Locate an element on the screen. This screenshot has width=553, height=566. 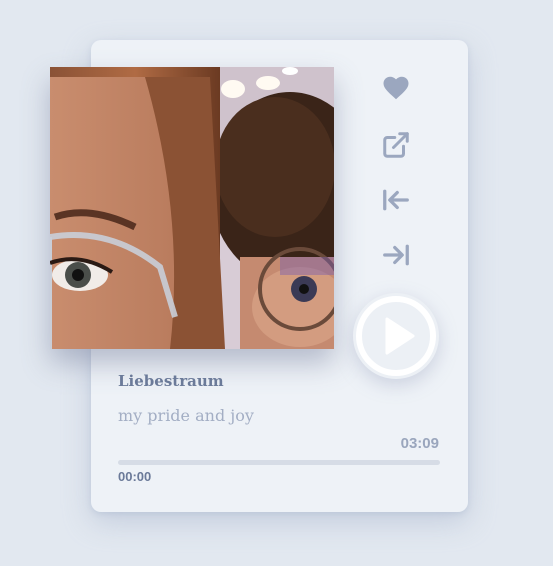
play-icon is located at coordinates (396, 336).